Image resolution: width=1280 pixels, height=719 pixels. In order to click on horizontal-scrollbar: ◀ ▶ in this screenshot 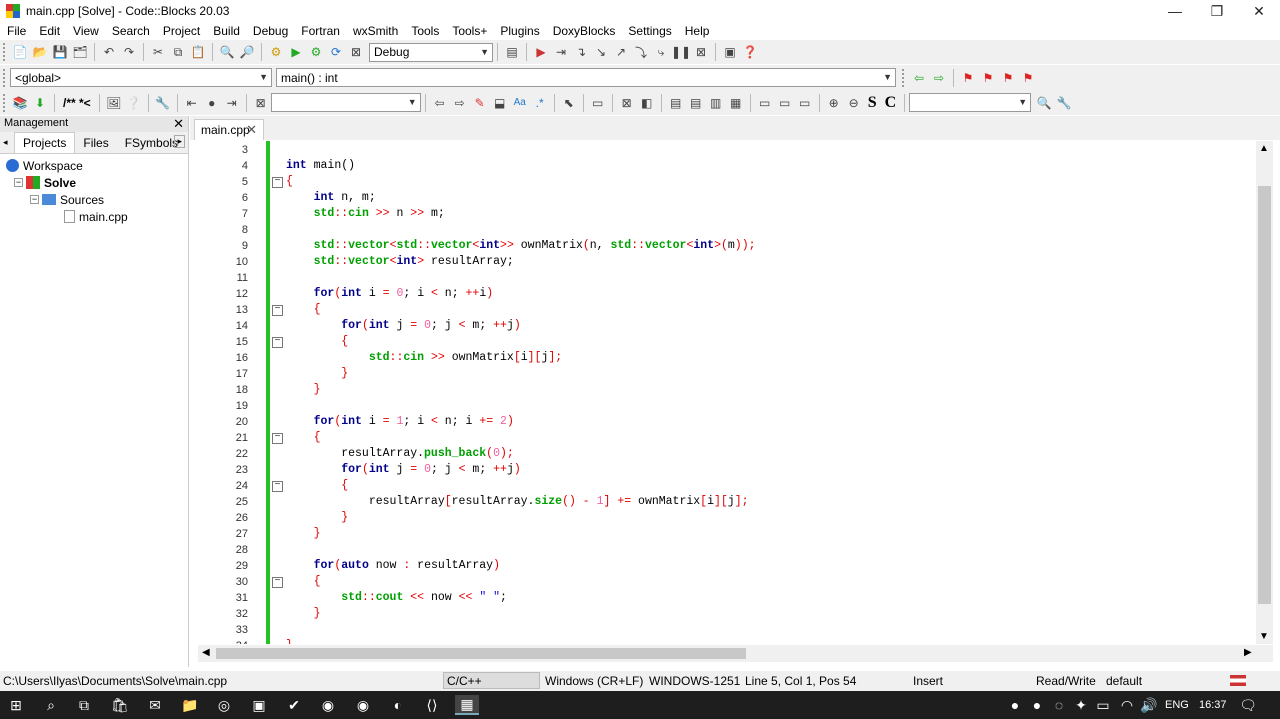, I will do `click(735, 653)`.